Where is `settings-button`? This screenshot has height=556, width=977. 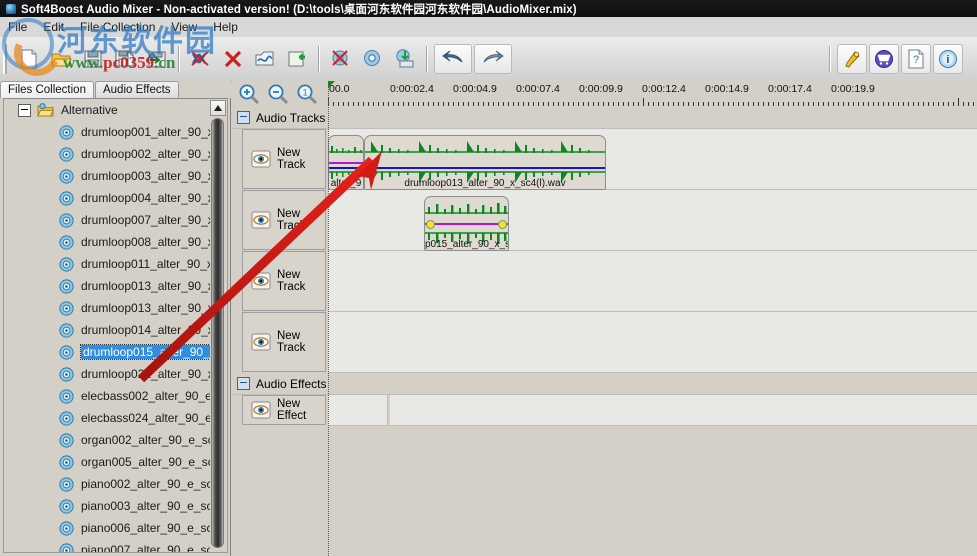 settings-button is located at coordinates (373, 59).